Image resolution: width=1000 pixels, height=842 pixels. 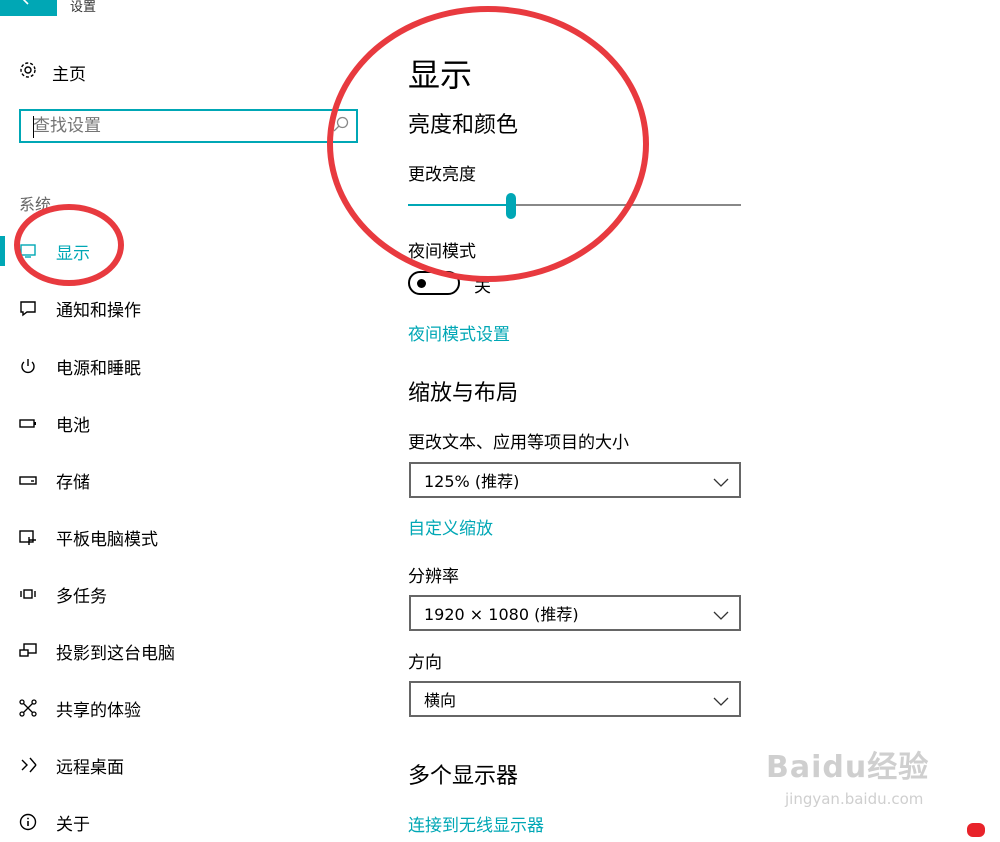 What do you see at coordinates (98, 368) in the screenshot?
I see `sidebar-item-label: 电源和睡眠` at bounding box center [98, 368].